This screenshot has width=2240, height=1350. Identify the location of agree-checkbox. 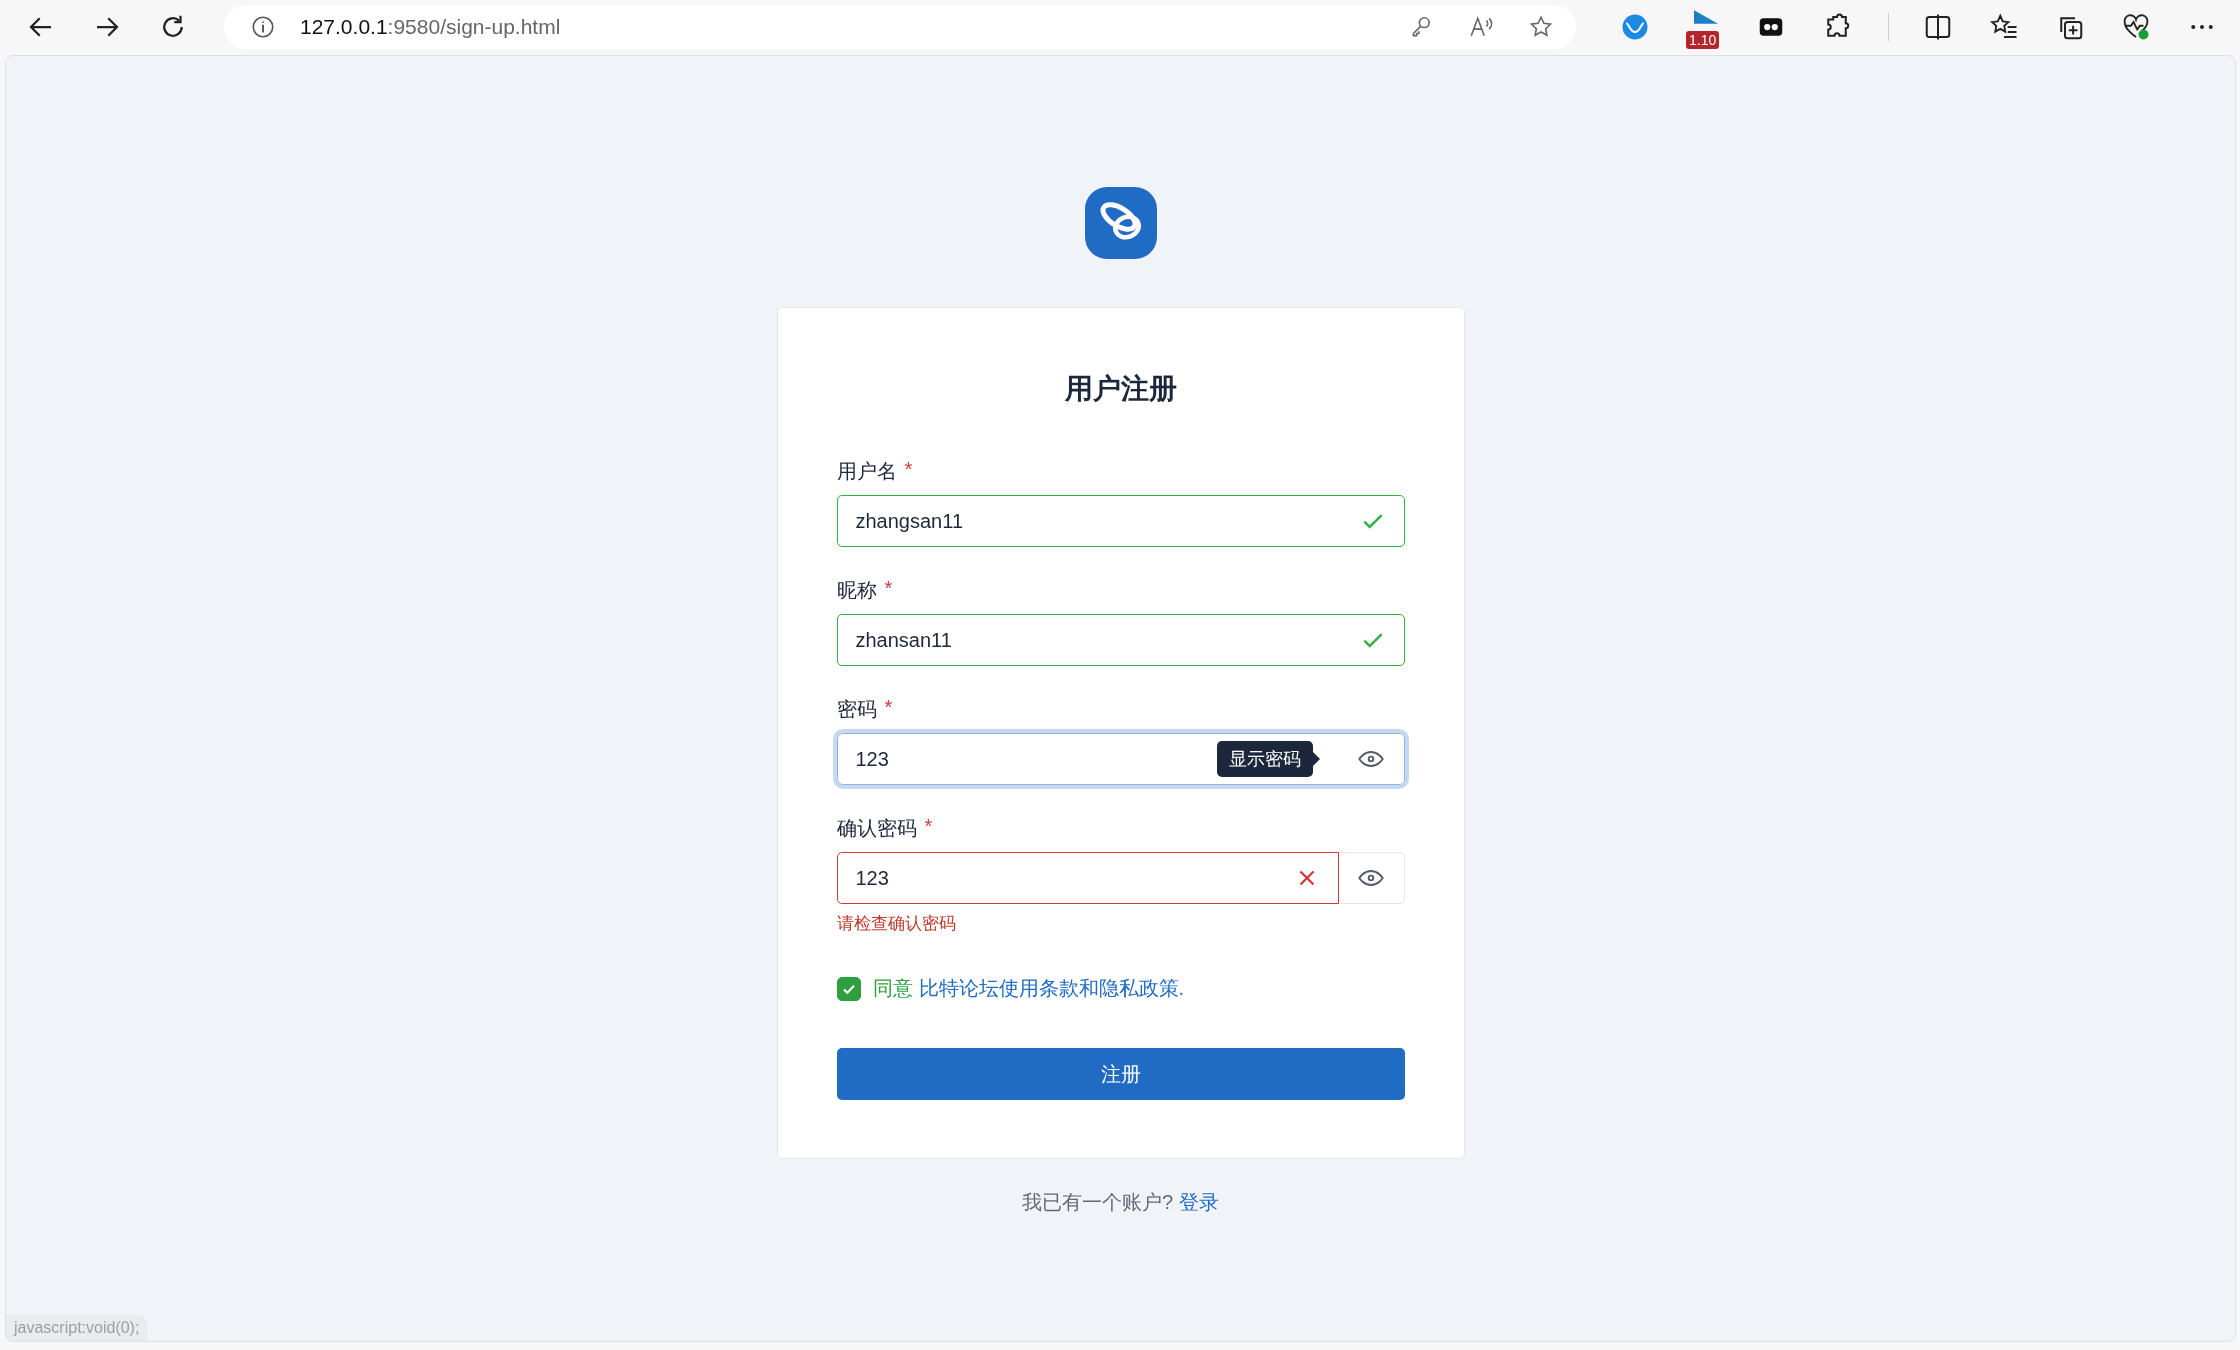
(848, 988).